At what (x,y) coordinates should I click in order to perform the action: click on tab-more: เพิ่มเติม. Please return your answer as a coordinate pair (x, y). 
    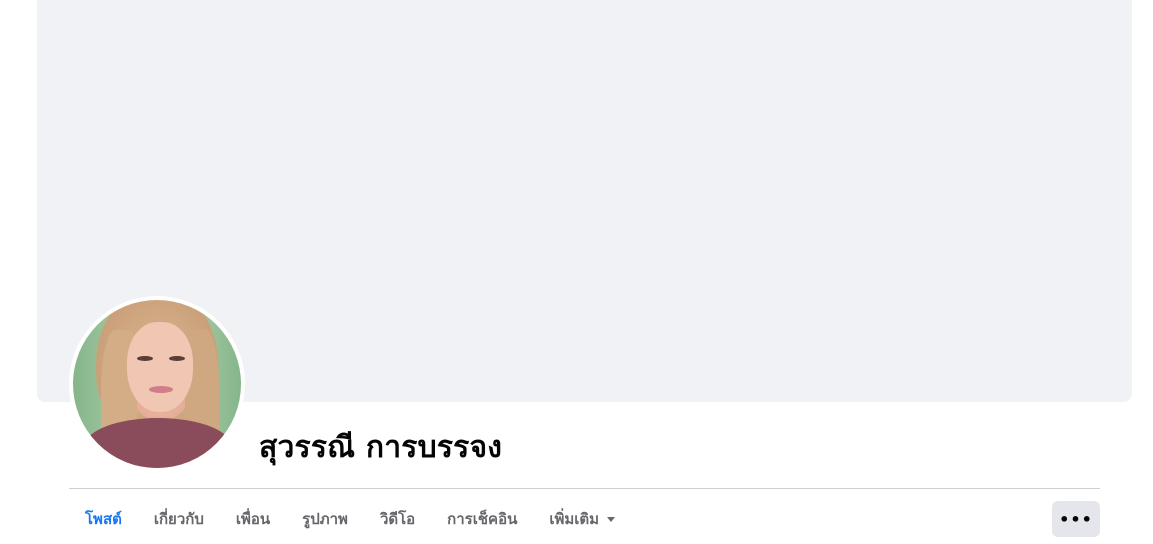
    Looking at the image, I should click on (582, 519).